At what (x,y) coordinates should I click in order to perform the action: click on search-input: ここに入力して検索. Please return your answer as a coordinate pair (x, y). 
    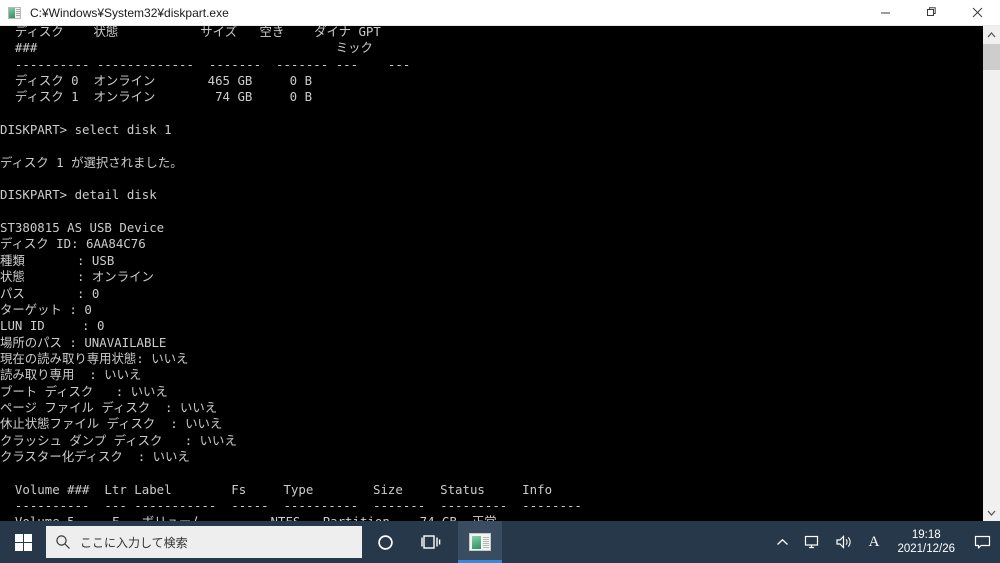
    Looking at the image, I should click on (204, 542).